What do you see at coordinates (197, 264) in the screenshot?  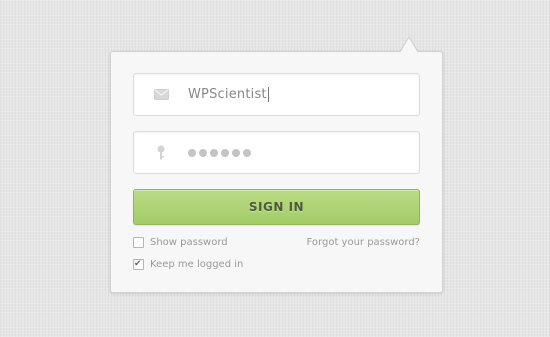 I see `keep-logged-in-label: Keep me logged in` at bounding box center [197, 264].